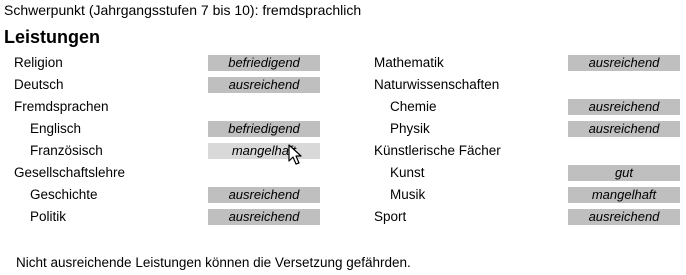 The height and width of the screenshot is (275, 686). Describe the element at coordinates (390, 216) in the screenshot. I see `subject-label: Sport` at that location.